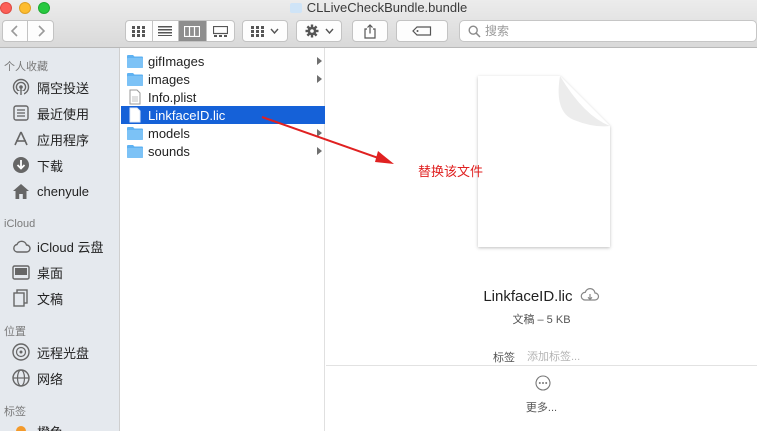  What do you see at coordinates (223, 151) in the screenshot?
I see `list-item: sounds` at bounding box center [223, 151].